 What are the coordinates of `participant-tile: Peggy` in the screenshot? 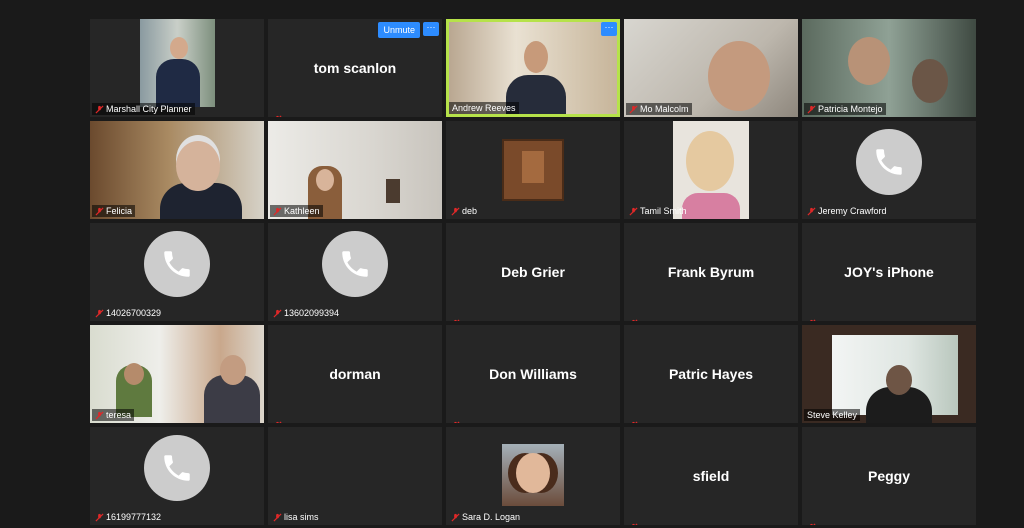 It's located at (889, 476).